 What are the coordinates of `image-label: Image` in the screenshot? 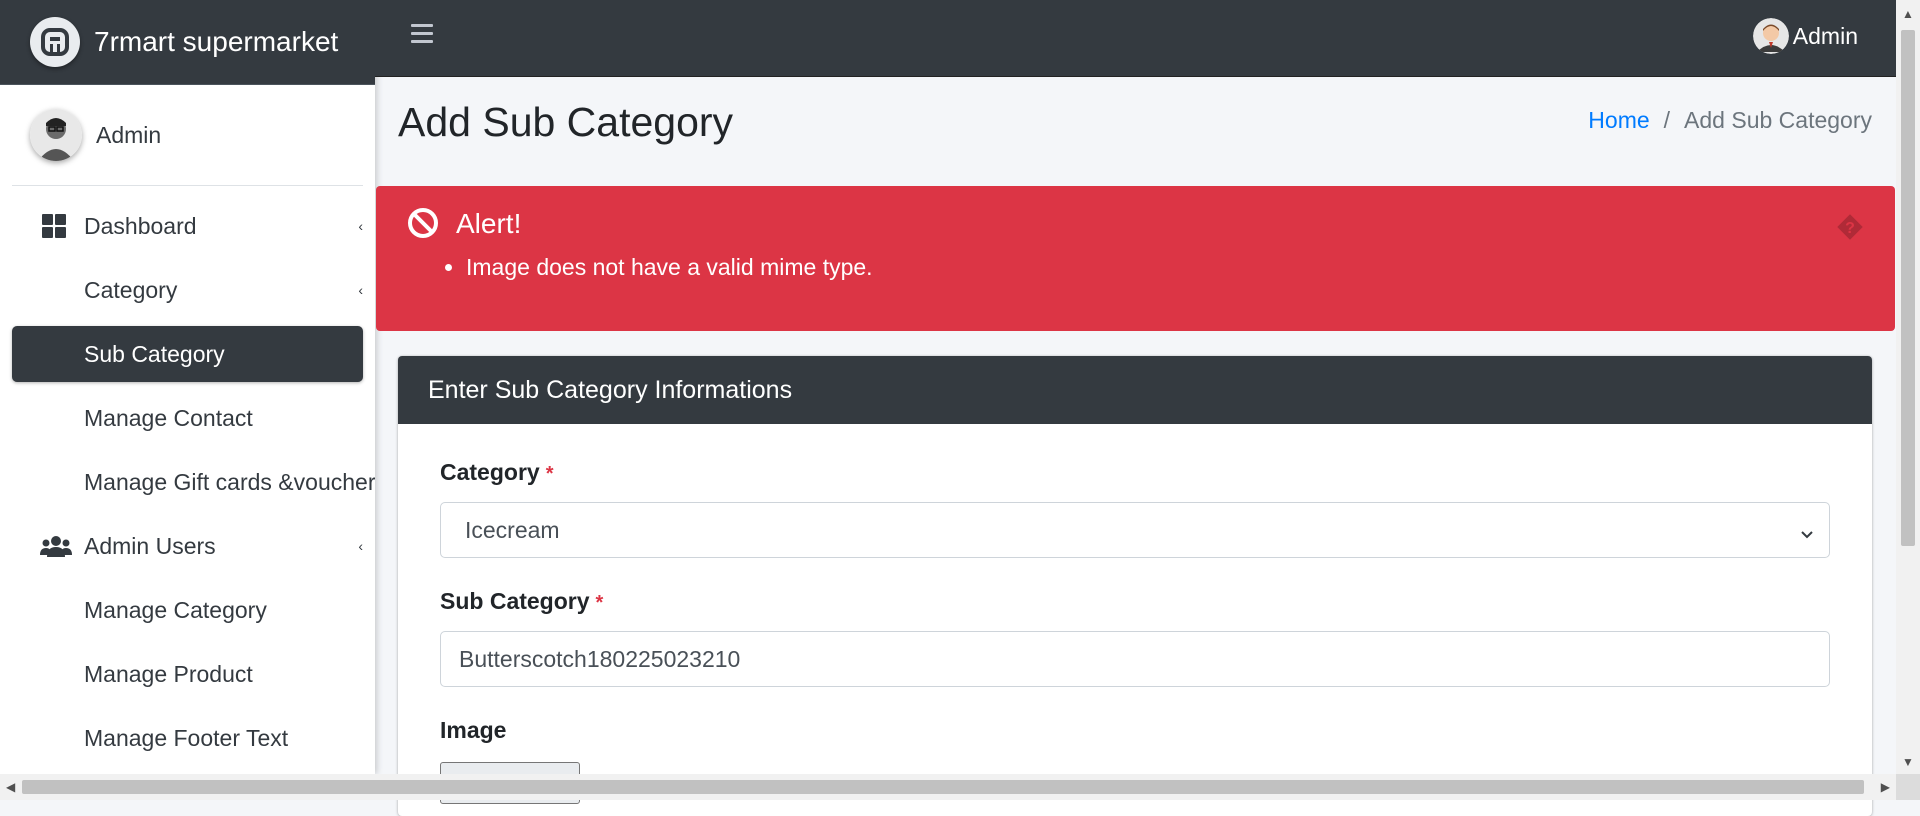 It's located at (473, 730).